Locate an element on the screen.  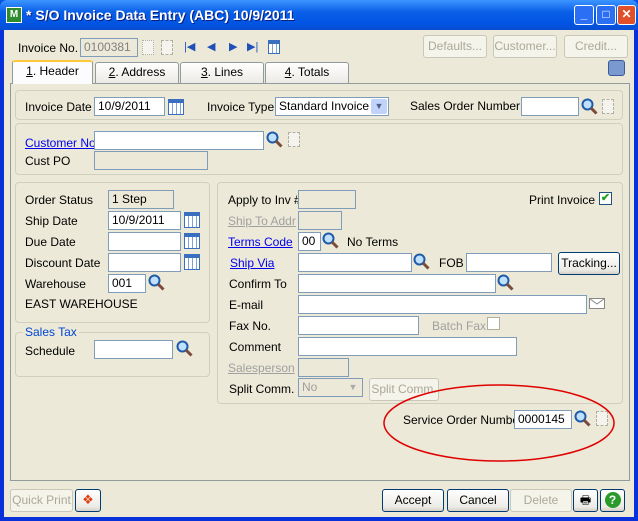
ship-date-field: 10/9/2011 is located at coordinates (144, 220).